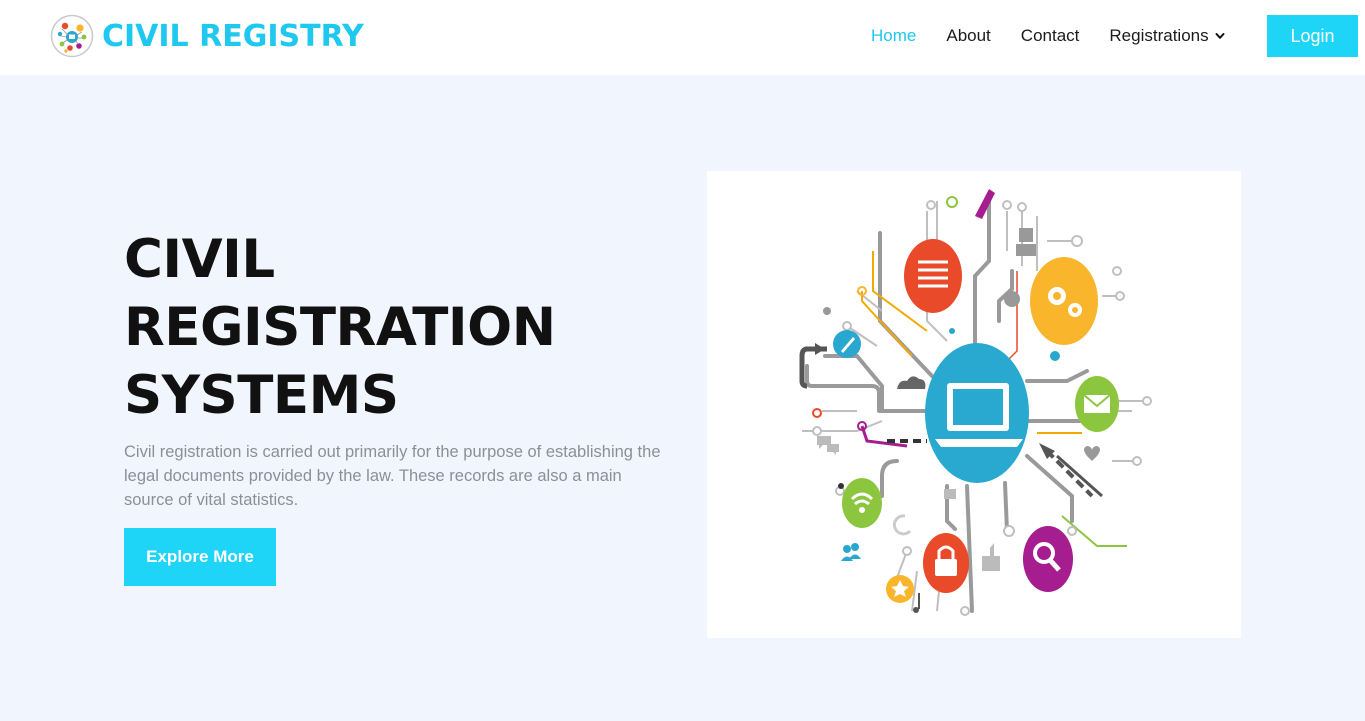 This screenshot has height=721, width=1365. I want to click on brand-name: CIVIL REGISTRY, so click(233, 36).